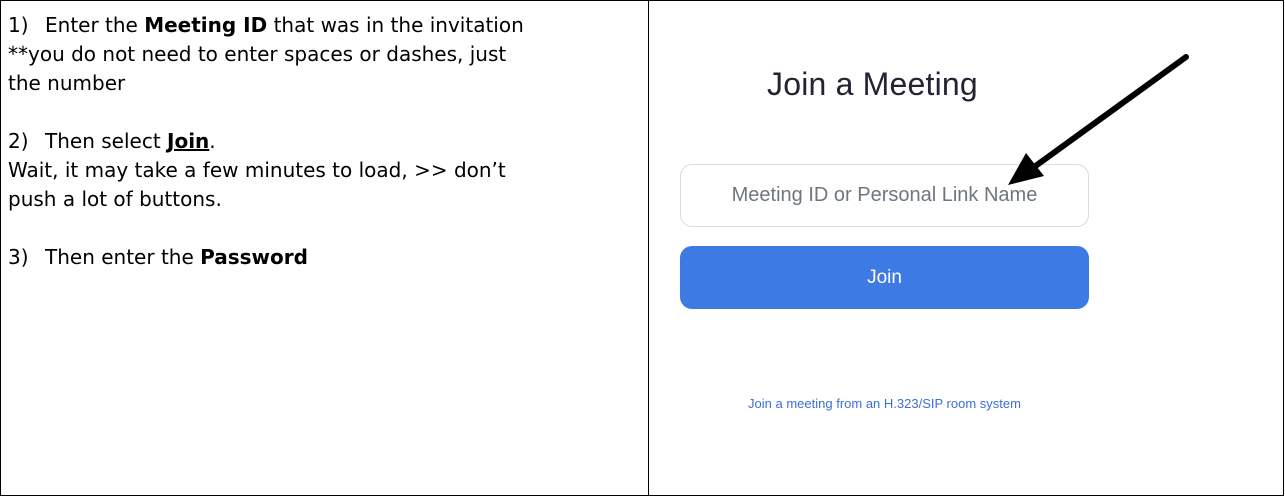  Describe the element at coordinates (18, 141) in the screenshot. I see `step-2-number: 2)` at that location.